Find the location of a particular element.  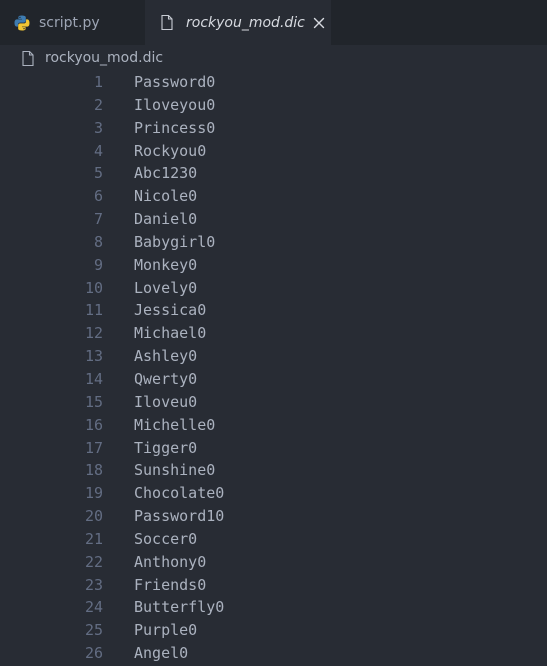

line-number: 15 is located at coordinates (93, 401).